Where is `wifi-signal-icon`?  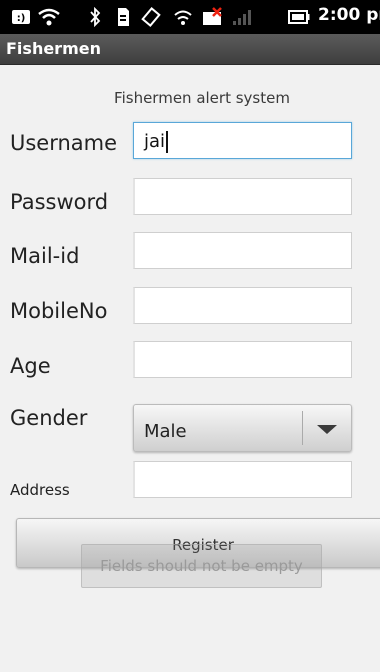
wifi-signal-icon is located at coordinates (183, 17).